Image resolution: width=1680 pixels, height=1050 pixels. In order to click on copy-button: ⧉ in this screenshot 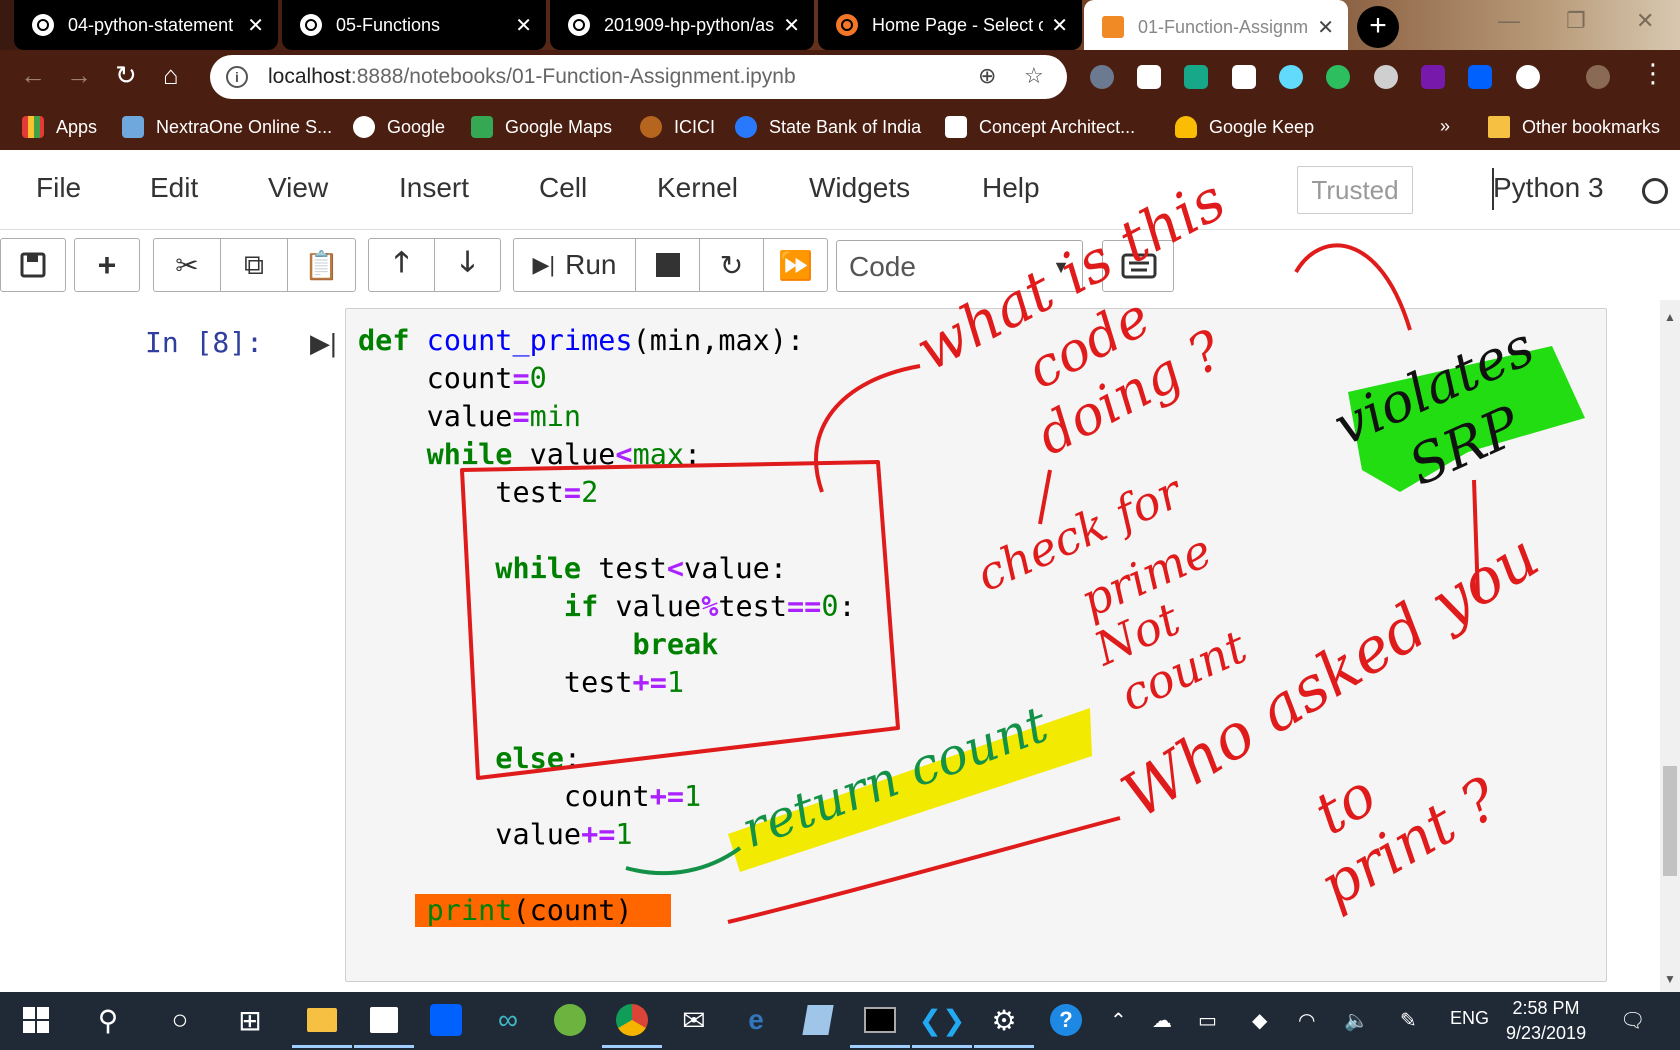, I will do `click(254, 265)`.